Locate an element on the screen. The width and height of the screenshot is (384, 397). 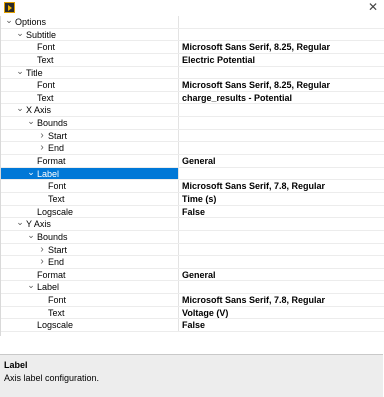
property-row: ⌄ Subtitle is located at coordinates (192, 35).